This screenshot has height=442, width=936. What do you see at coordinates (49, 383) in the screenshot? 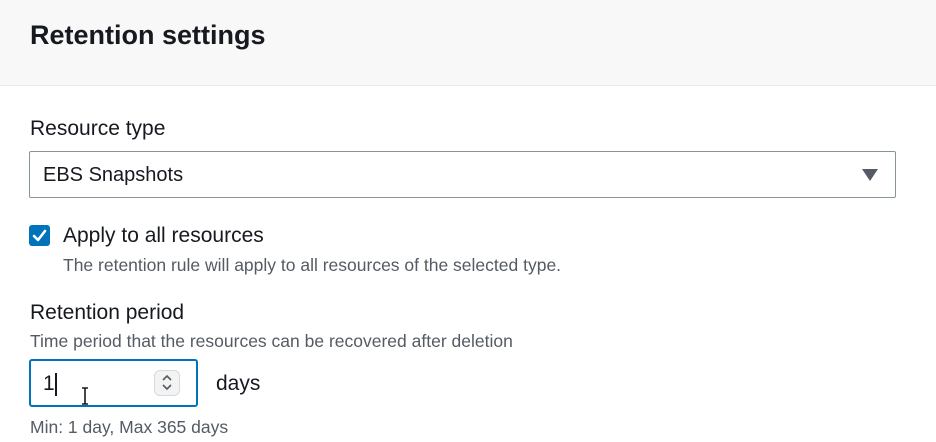
I see `retention-period-value: 1` at bounding box center [49, 383].